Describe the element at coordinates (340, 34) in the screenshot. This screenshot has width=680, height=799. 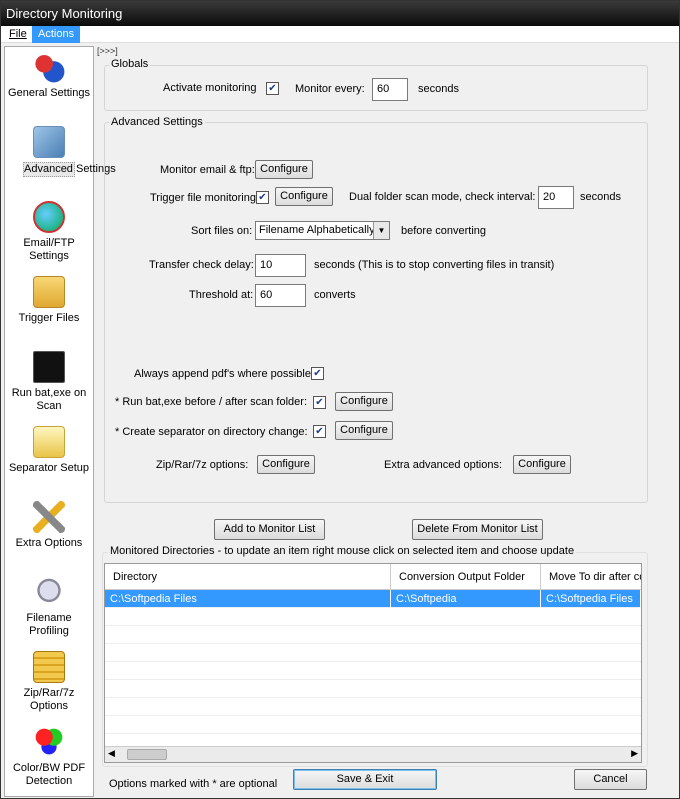
I see `menu-bar: File Actions` at that location.